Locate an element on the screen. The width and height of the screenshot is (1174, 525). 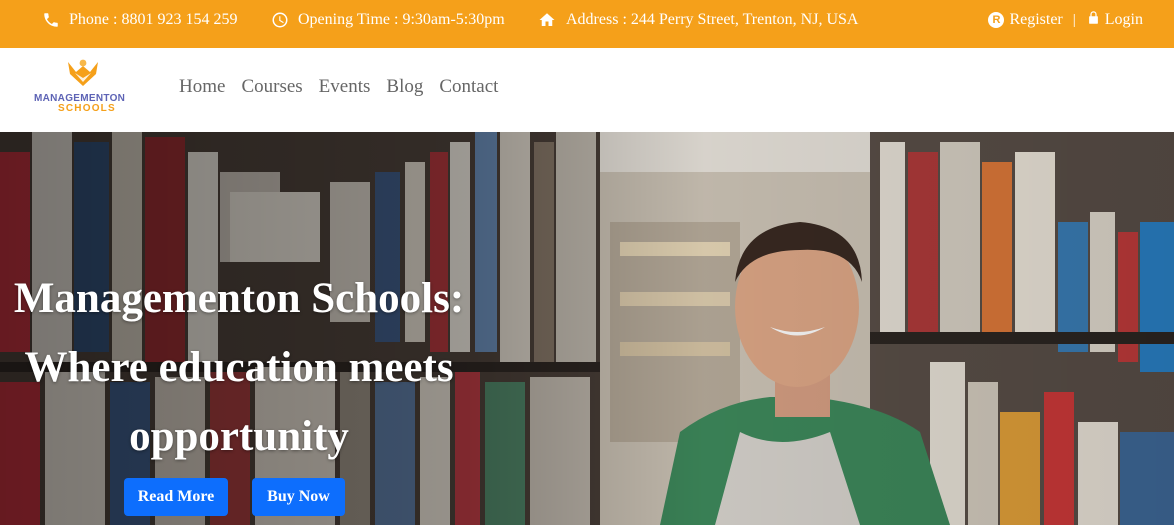
hours-value: 9:30am-5:30pm is located at coordinates (453, 19).